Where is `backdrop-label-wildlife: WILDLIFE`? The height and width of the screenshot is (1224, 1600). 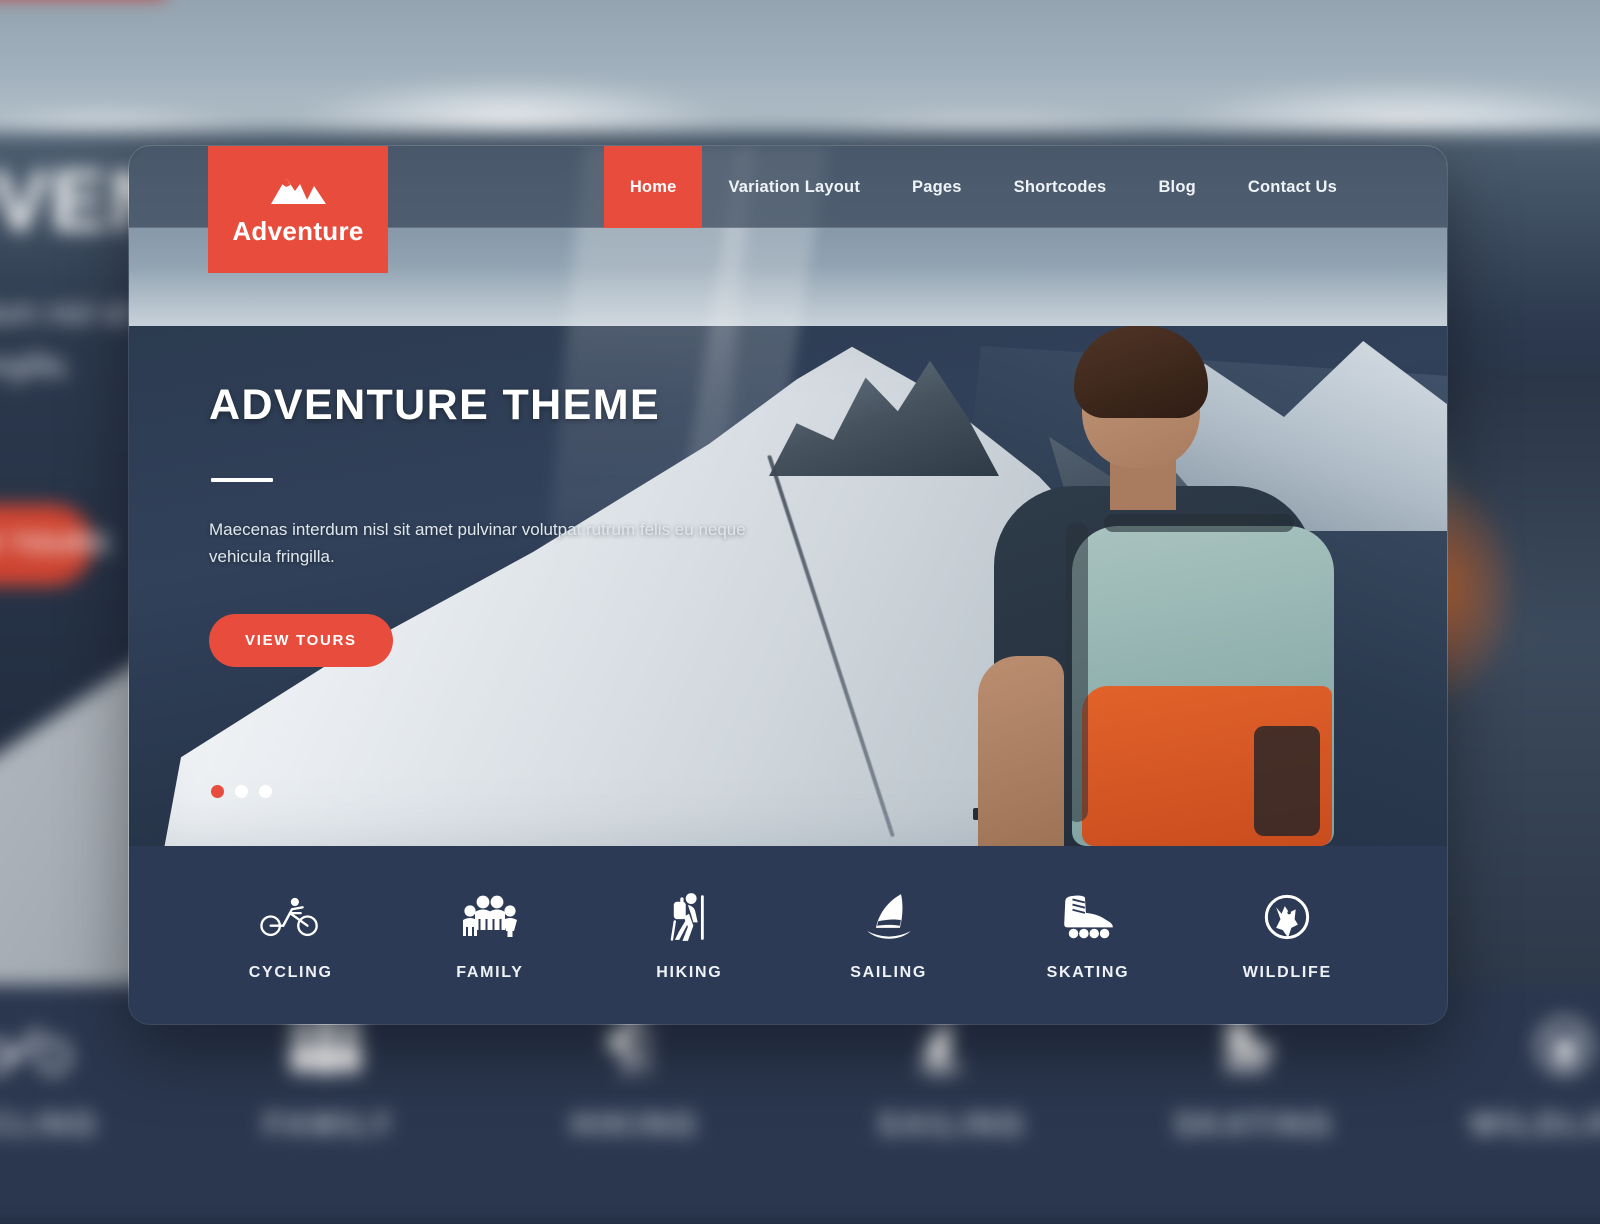
backdrop-label-wildlife: WILDLIFE is located at coordinates (1535, 1125).